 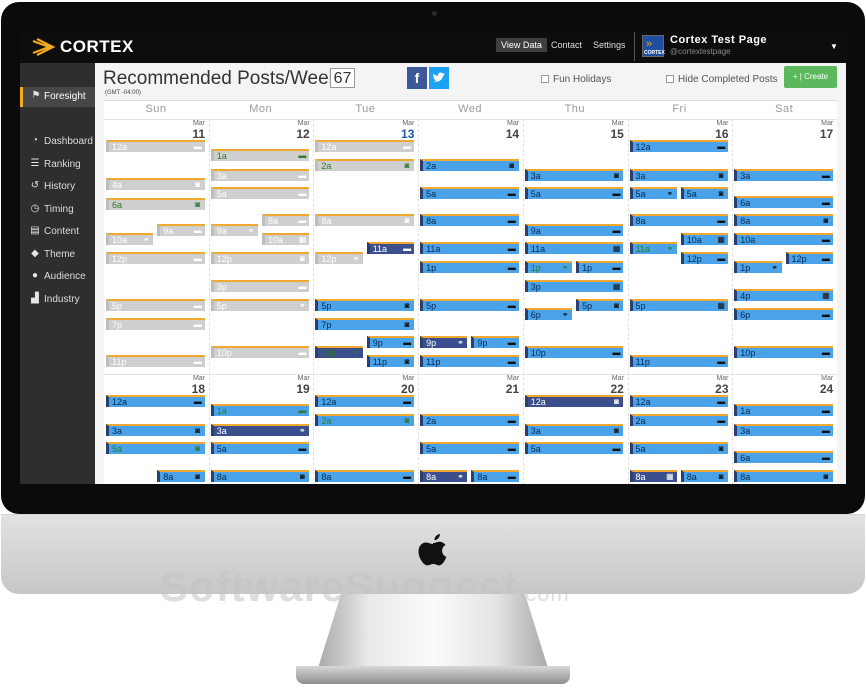 What do you see at coordinates (259, 389) in the screenshot?
I see `date-number: 19` at bounding box center [259, 389].